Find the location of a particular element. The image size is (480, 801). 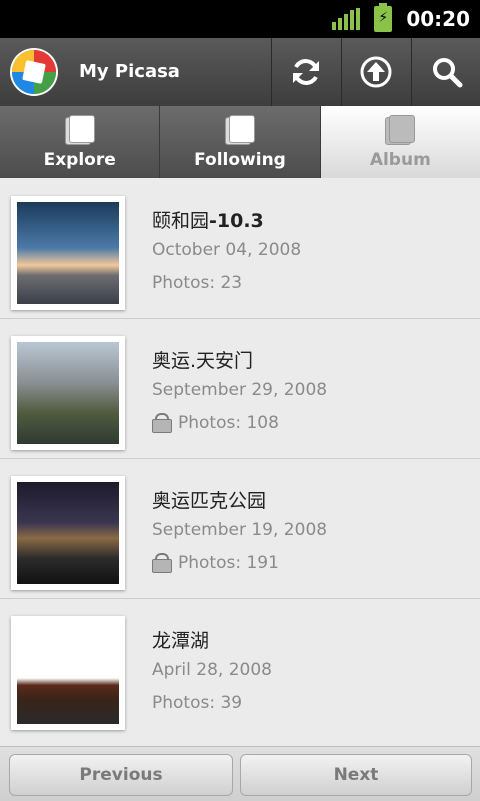

tab-explore: Explore is located at coordinates (80, 142).